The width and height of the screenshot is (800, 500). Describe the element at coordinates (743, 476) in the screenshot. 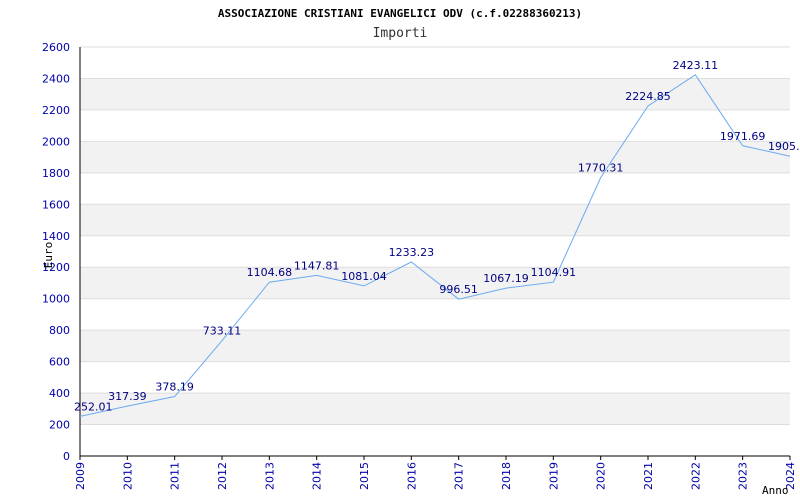

I see `x-tick-label: 2023` at that location.